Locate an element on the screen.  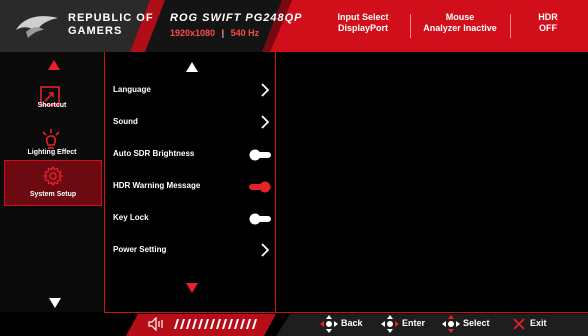
menu-item-label: Language is located at coordinates (132, 89).